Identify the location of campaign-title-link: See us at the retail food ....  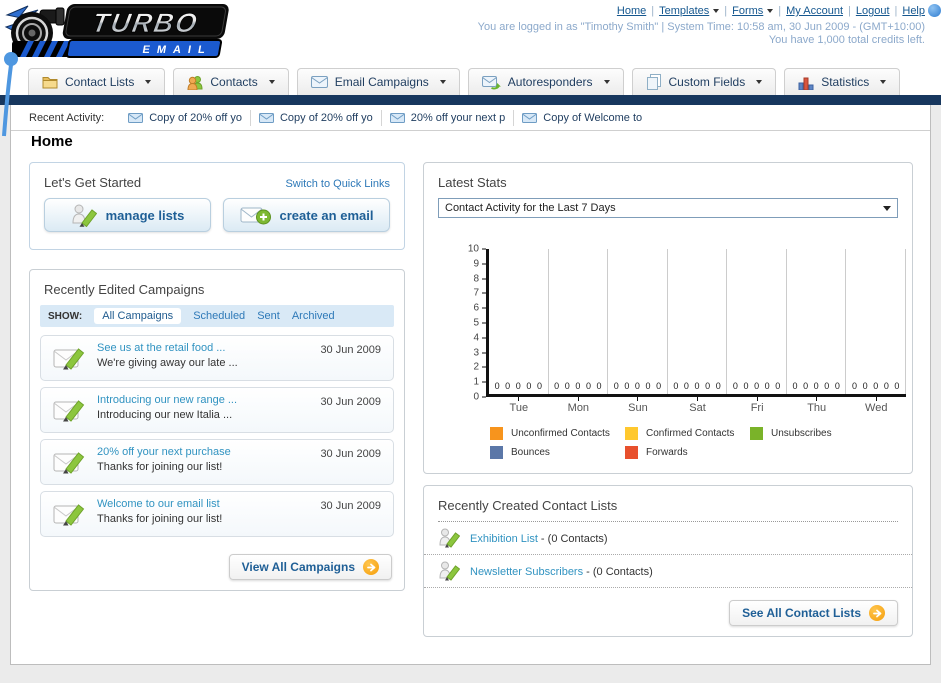
(167, 348).